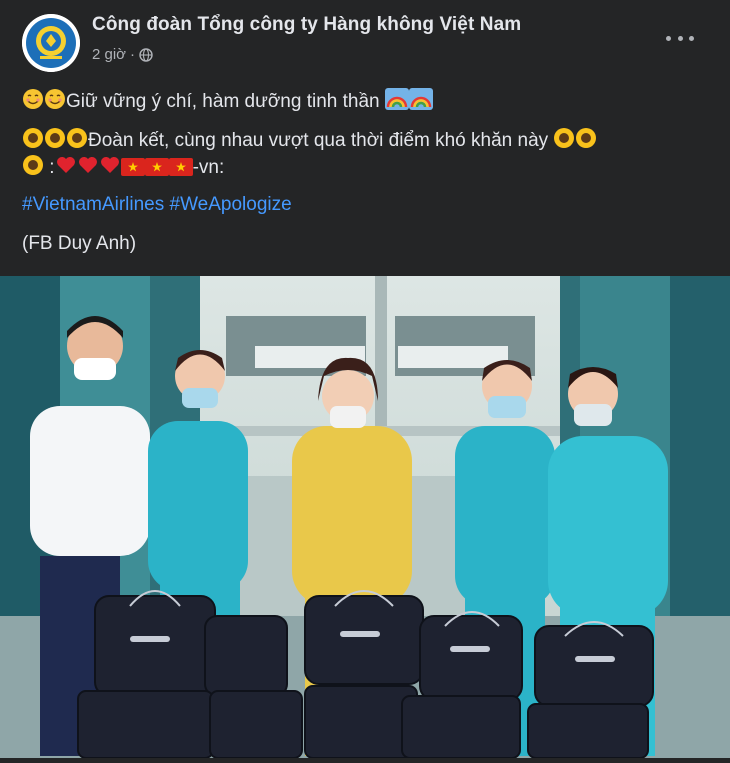 Image resolution: width=730 pixels, height=763 pixels. I want to click on post-meta: 2 giờ ·, so click(122, 54).